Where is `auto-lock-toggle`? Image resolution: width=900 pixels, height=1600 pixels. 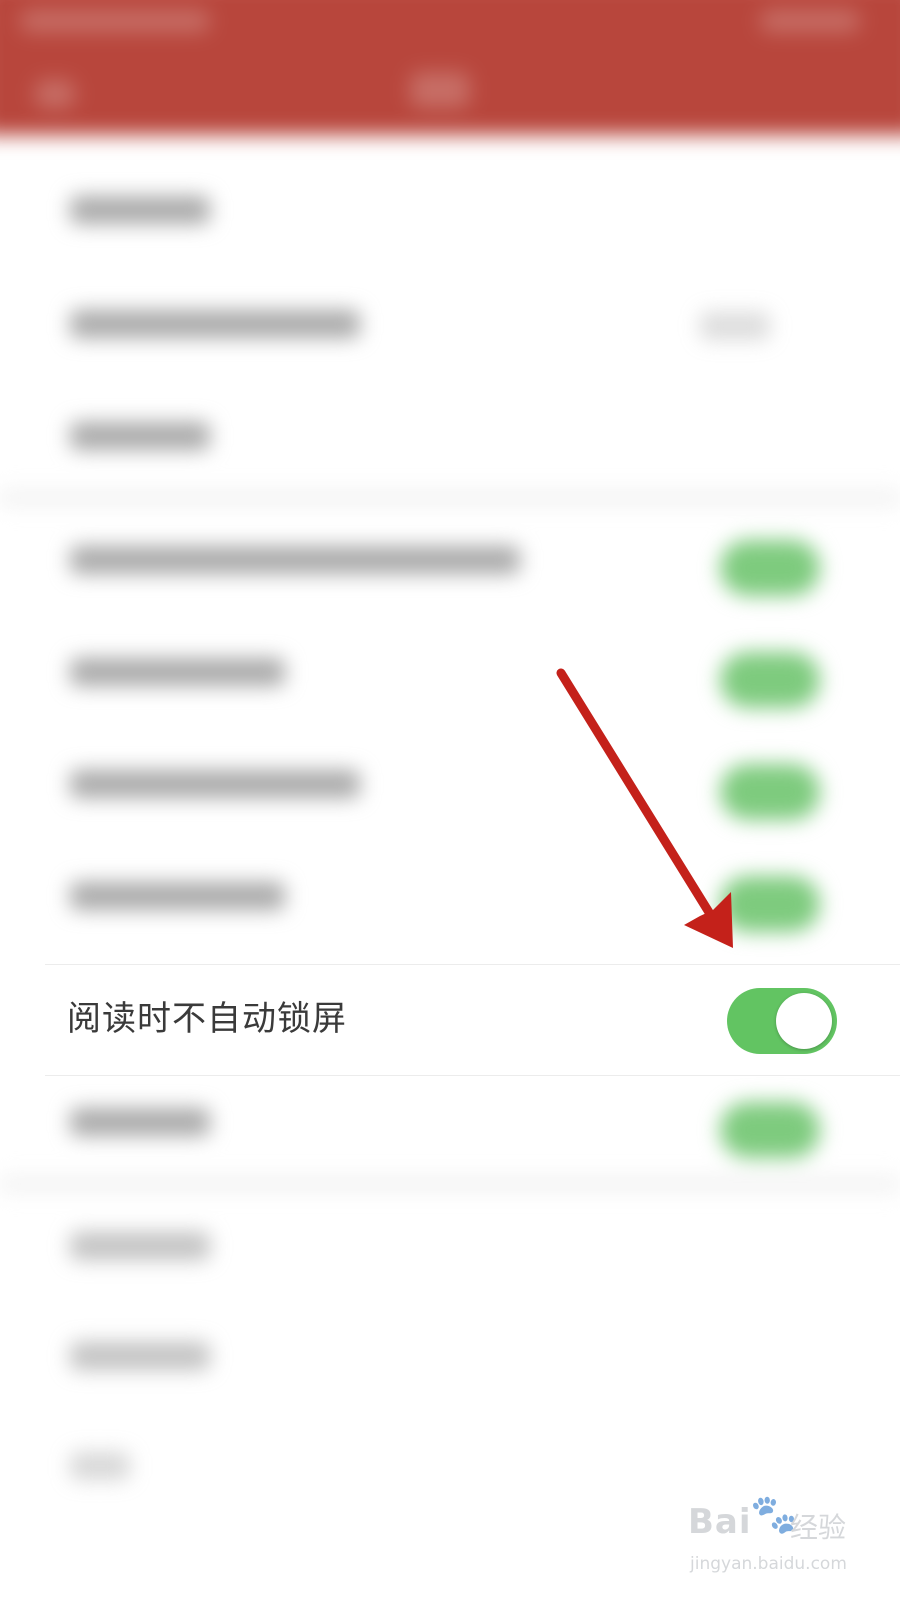
auto-lock-toggle is located at coordinates (782, 1021).